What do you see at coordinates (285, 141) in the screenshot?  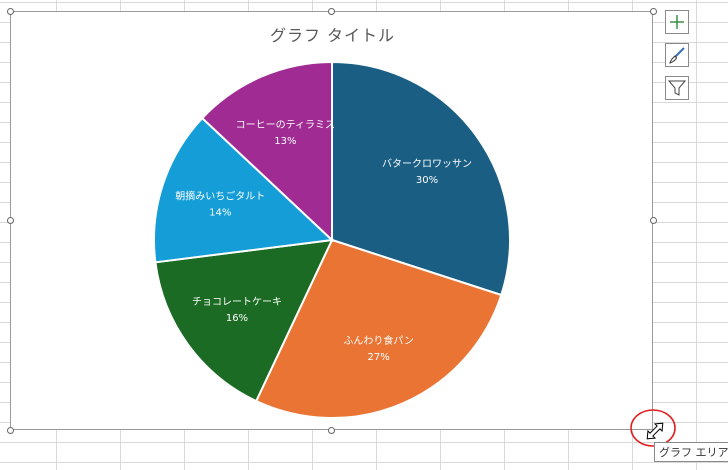 I see `data-label-percent: 13%` at bounding box center [285, 141].